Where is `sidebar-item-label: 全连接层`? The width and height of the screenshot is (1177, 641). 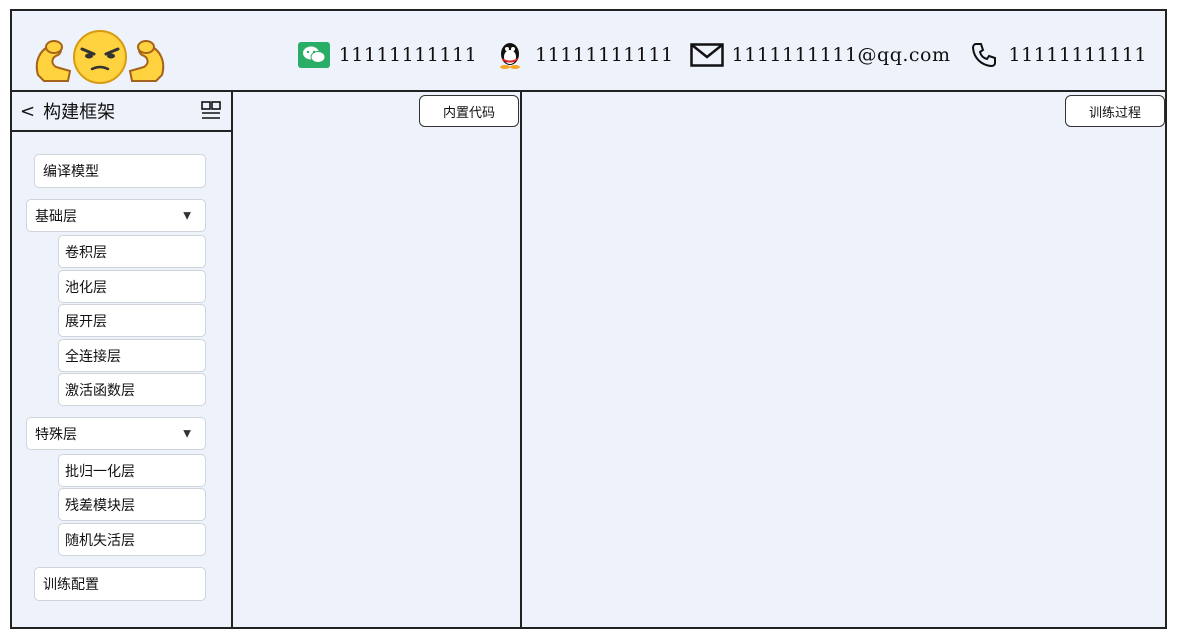
sidebar-item-label: 全连接层 is located at coordinates (93, 356).